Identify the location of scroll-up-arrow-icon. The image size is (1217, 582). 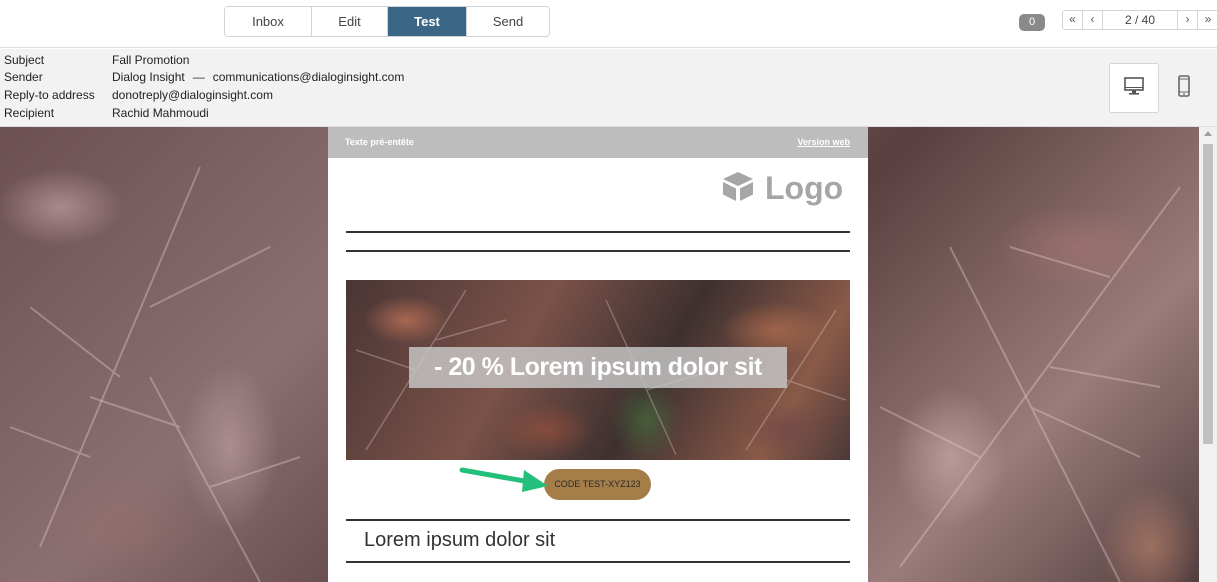
(1208, 133).